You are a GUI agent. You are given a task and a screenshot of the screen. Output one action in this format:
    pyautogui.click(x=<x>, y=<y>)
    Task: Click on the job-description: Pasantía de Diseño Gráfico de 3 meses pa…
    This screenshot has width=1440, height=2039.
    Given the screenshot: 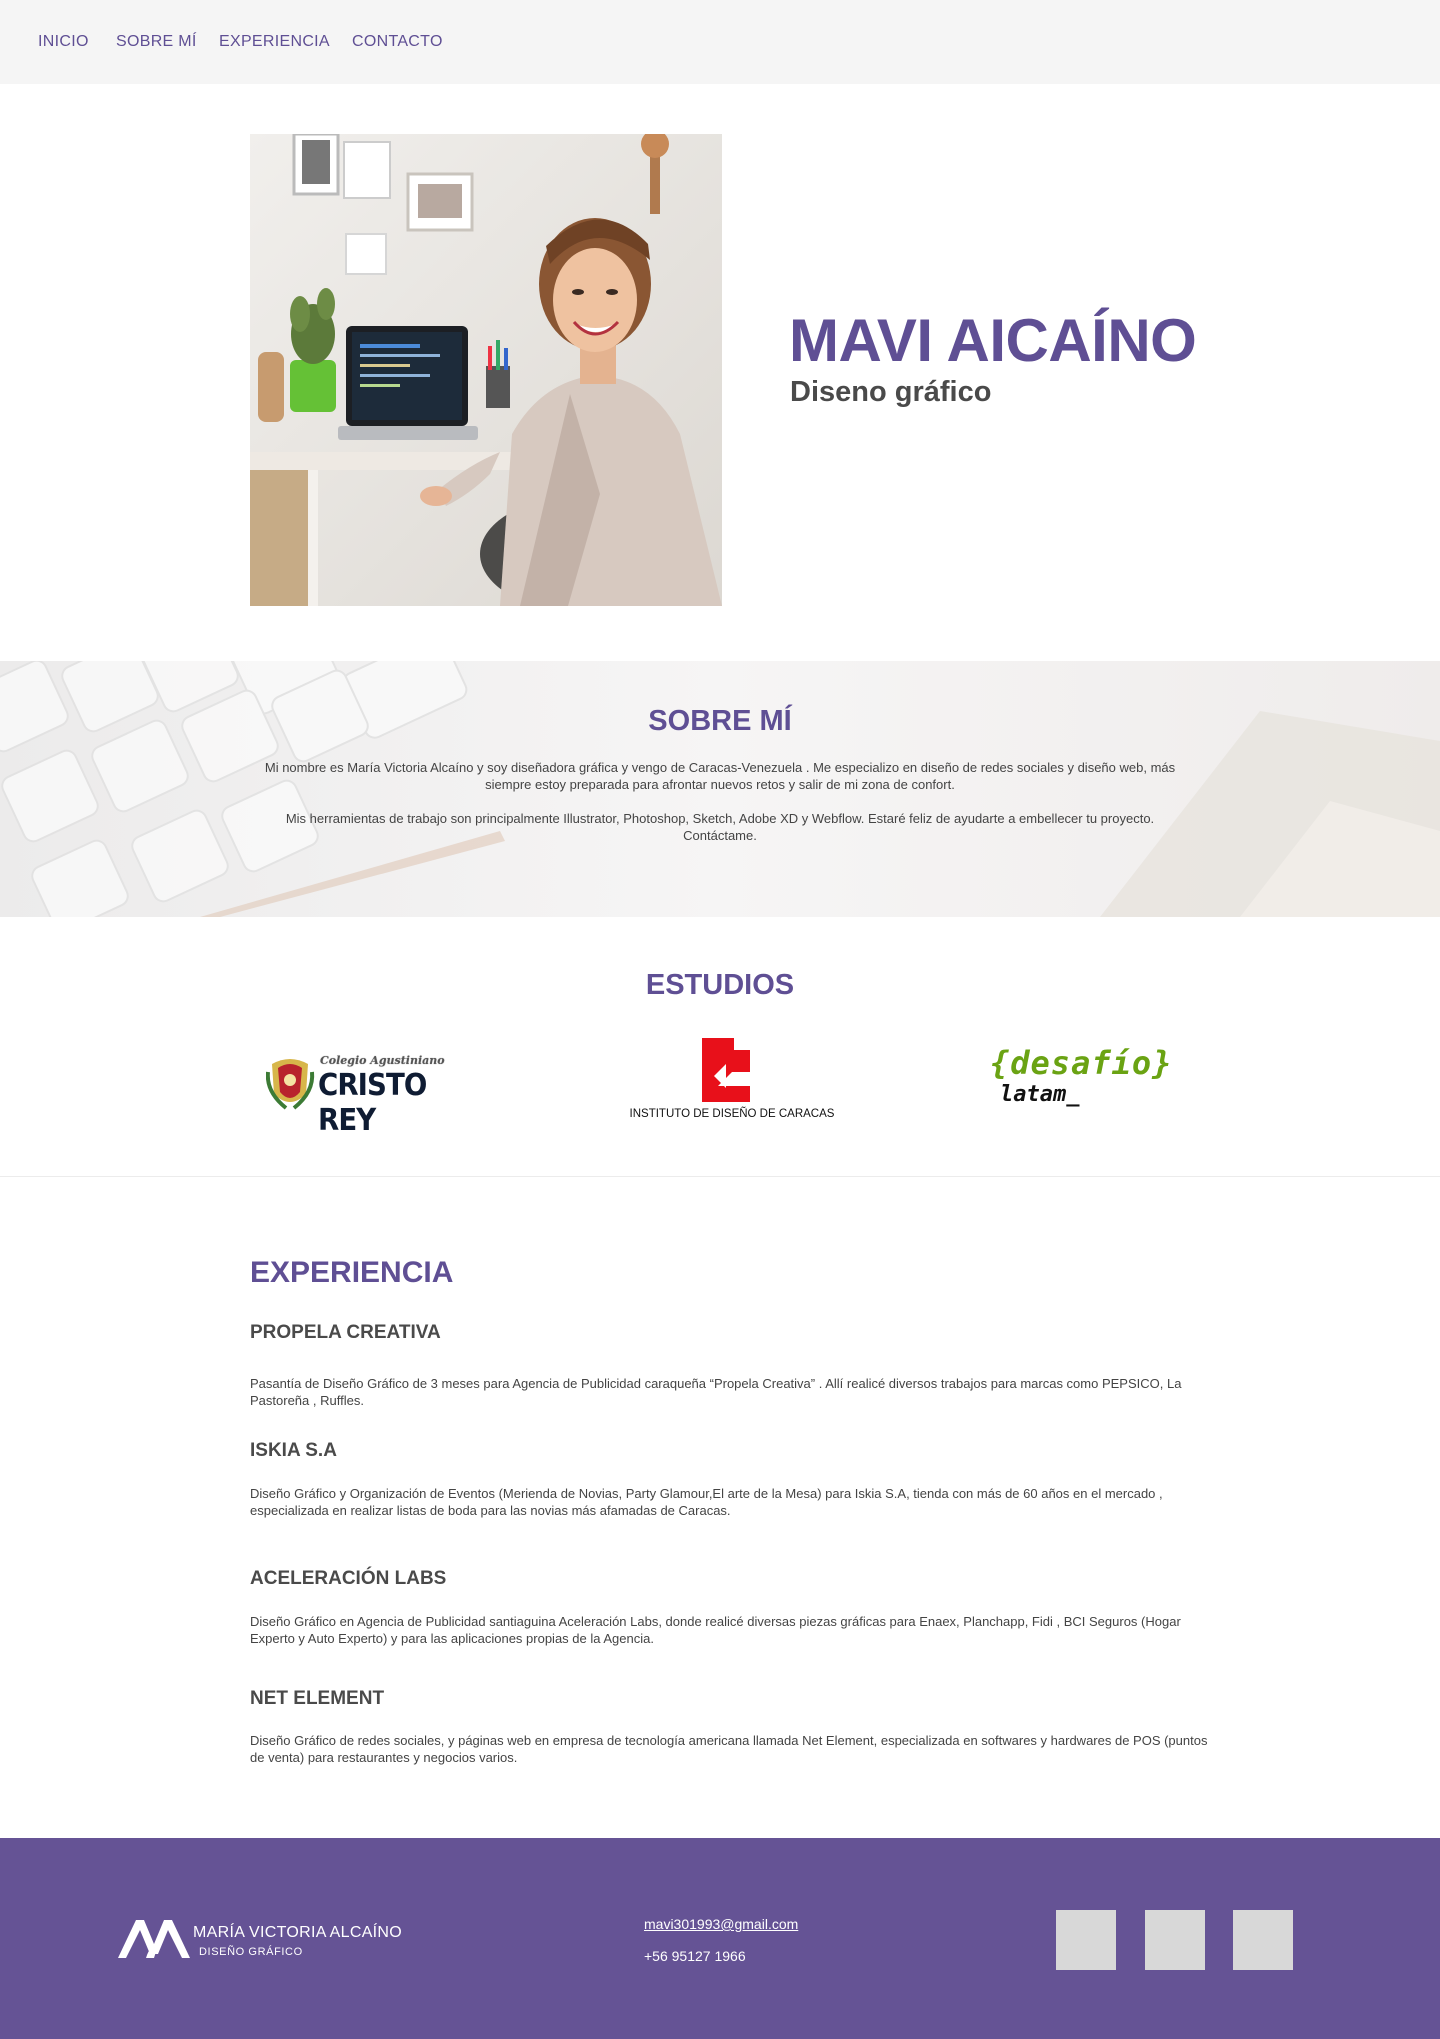 What is the action you would take?
    pyautogui.click(x=716, y=1392)
    